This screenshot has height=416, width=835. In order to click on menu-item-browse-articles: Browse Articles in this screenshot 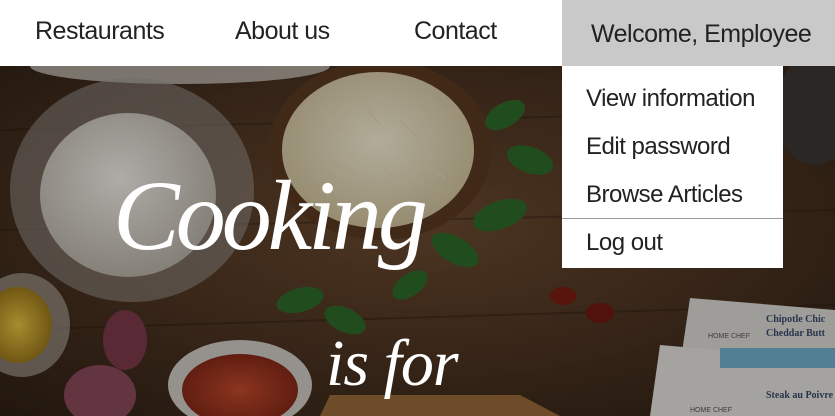, I will do `click(672, 186)`.